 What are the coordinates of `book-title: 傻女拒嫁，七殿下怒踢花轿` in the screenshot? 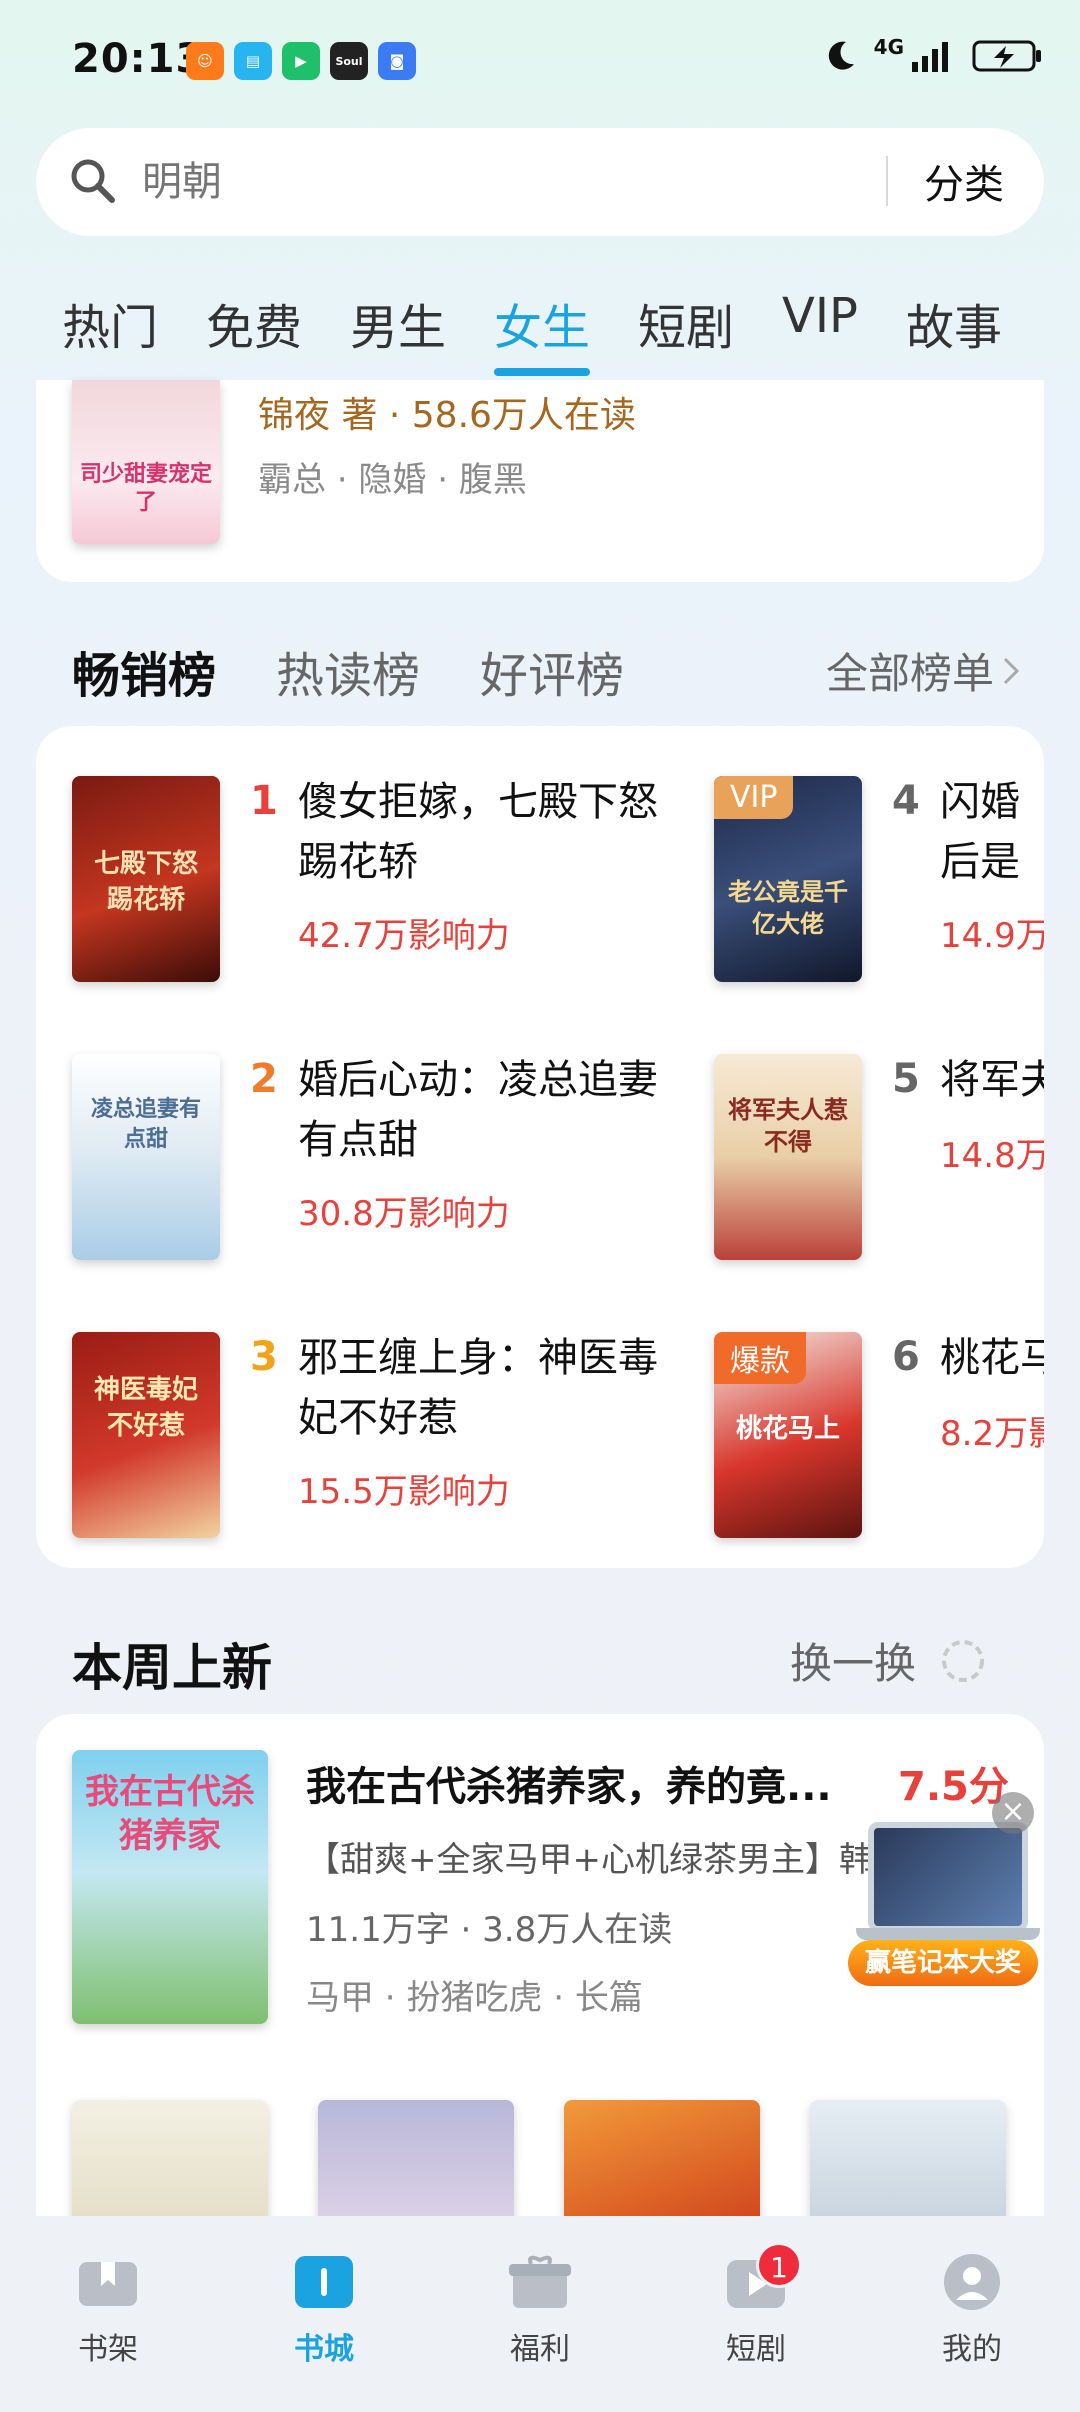 It's located at (478, 832).